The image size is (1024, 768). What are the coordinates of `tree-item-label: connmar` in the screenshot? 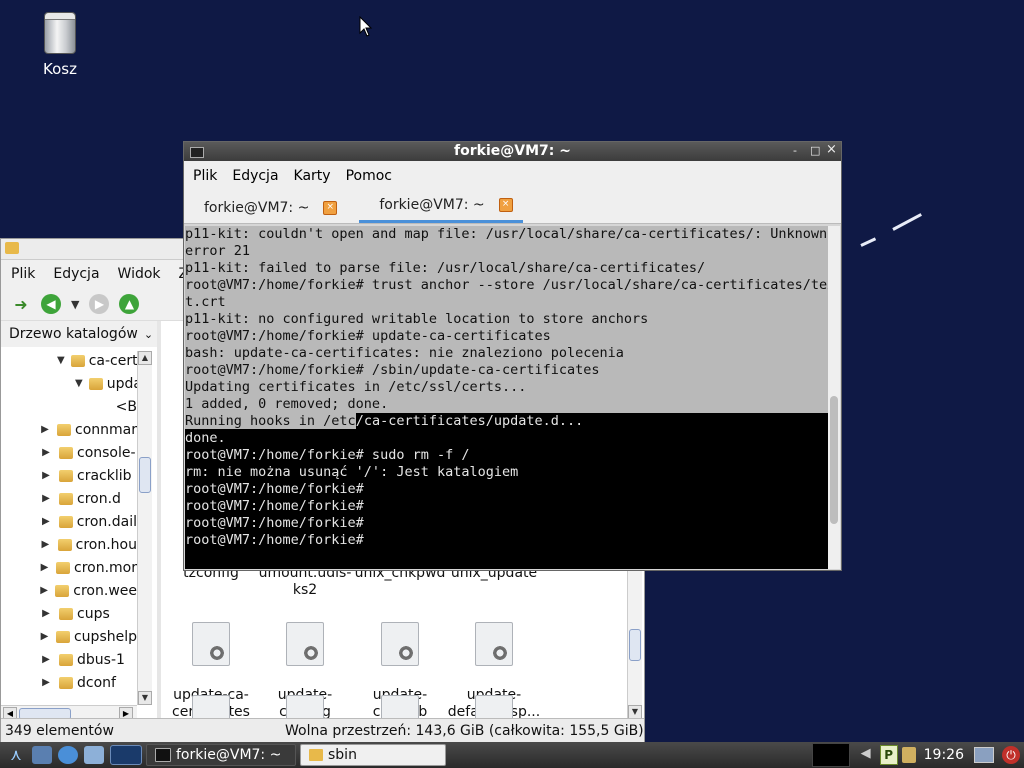 It's located at (106, 429).